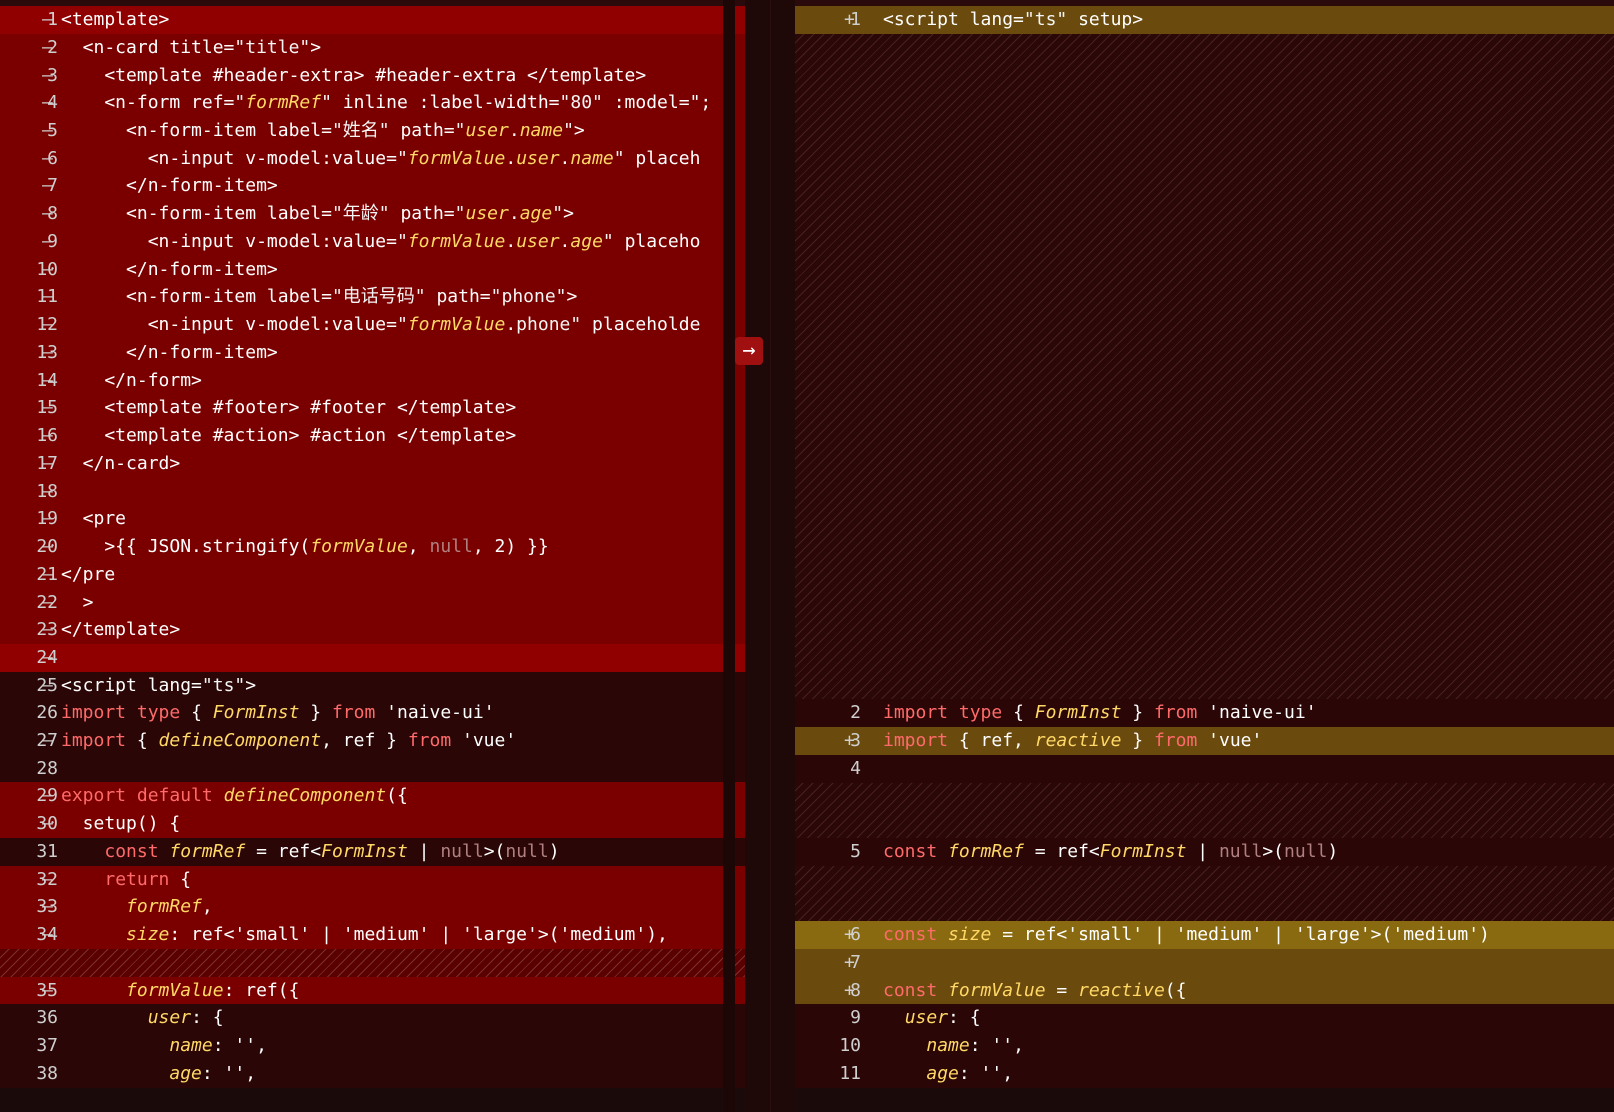  I want to click on code-text: return {, so click(148, 879).